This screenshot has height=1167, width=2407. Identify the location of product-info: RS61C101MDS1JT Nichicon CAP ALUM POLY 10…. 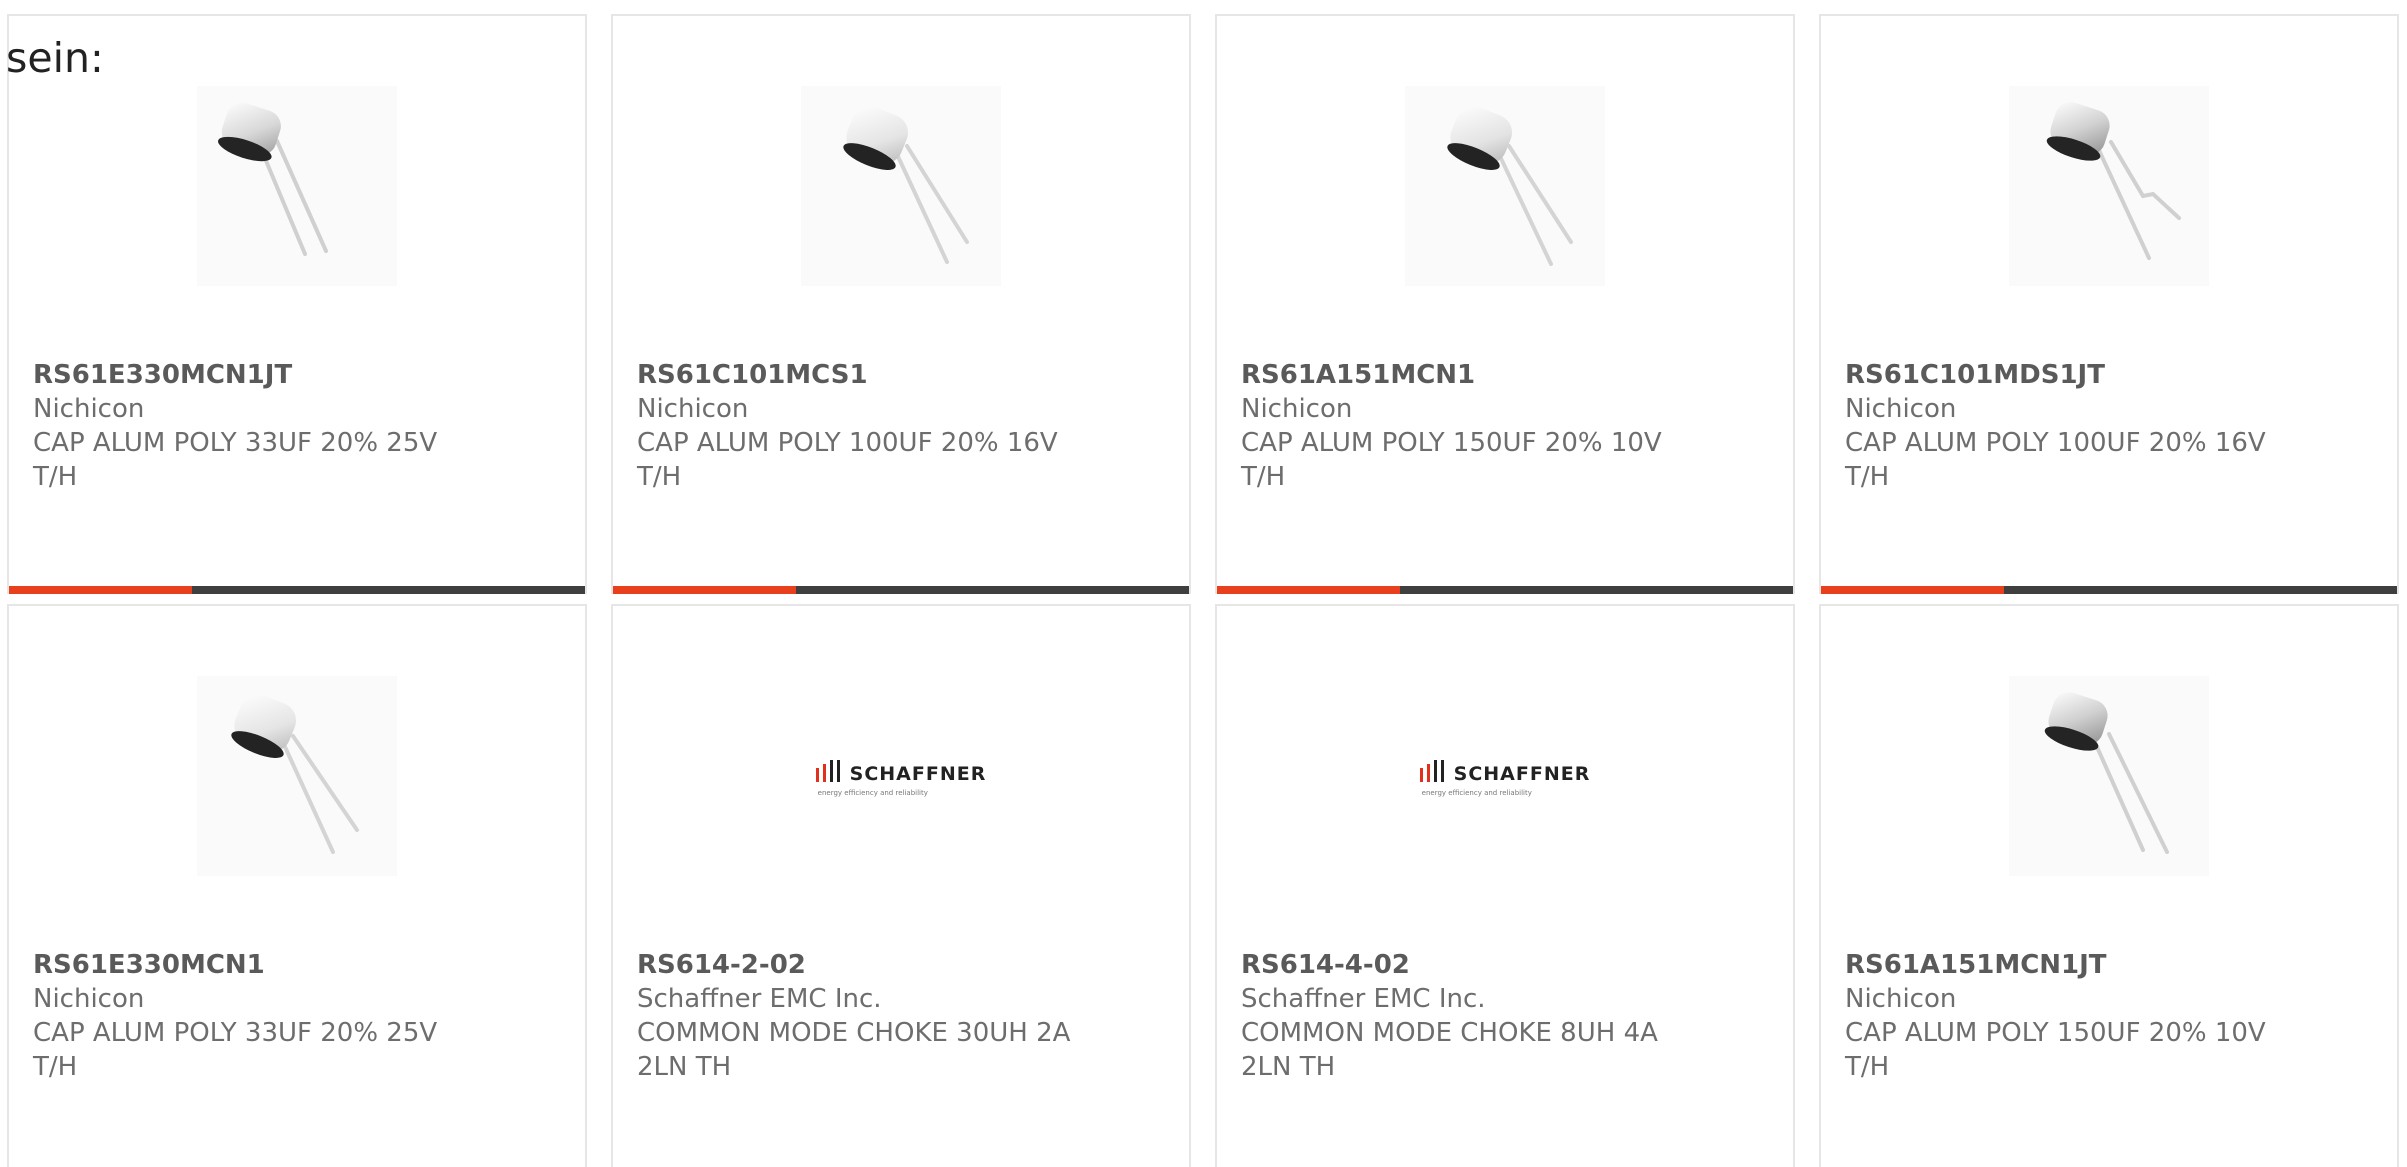
(2111, 426).